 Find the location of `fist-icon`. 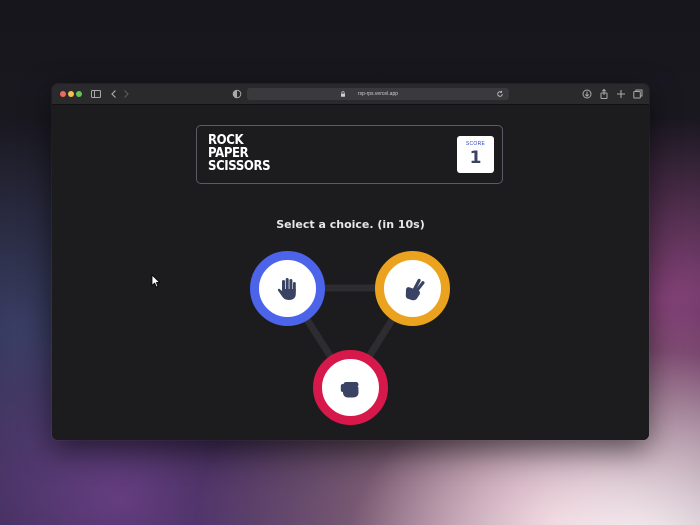

fist-icon is located at coordinates (349, 389).